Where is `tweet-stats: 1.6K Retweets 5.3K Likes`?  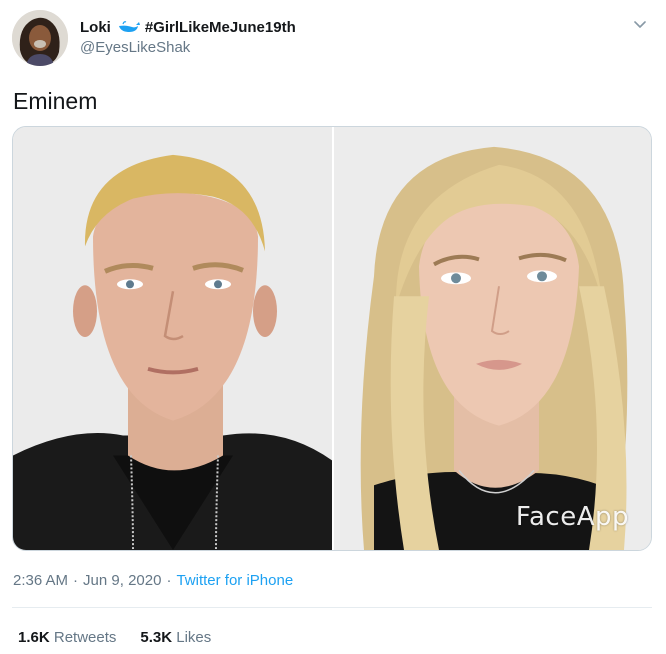 tweet-stats: 1.6K Retweets 5.3K Likes is located at coordinates (126, 637).